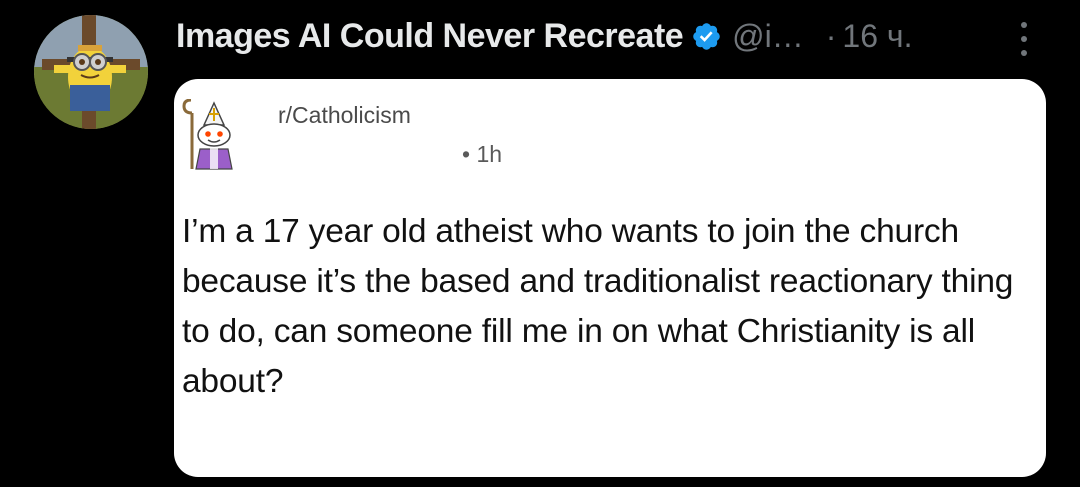  What do you see at coordinates (207, 134) in the screenshot?
I see `reddit-snoo-bishop-icon` at bounding box center [207, 134].